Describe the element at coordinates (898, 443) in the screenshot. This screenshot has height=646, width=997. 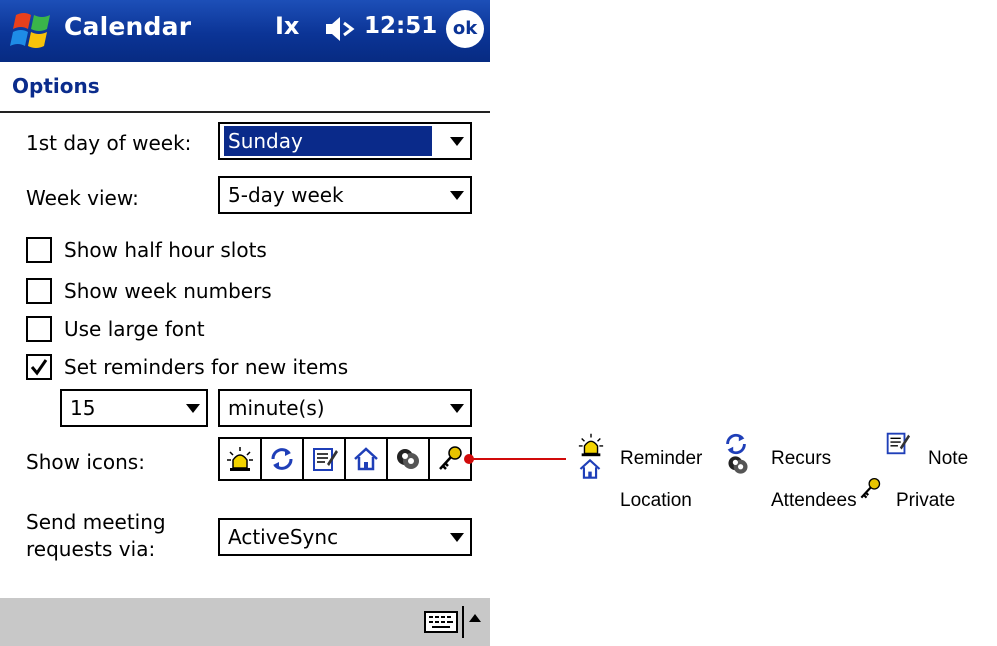
I see `legend-note-icon` at that location.